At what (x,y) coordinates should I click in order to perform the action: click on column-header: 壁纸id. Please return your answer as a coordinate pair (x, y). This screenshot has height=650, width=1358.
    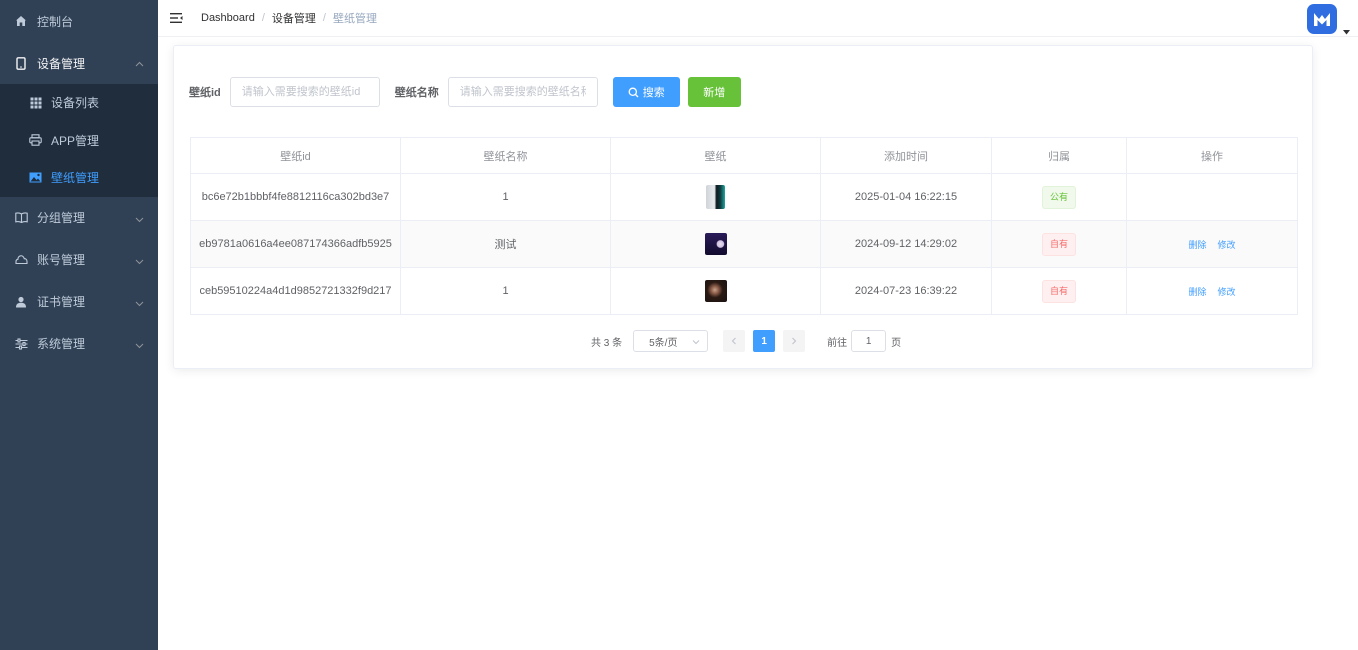
    Looking at the image, I should click on (295, 155).